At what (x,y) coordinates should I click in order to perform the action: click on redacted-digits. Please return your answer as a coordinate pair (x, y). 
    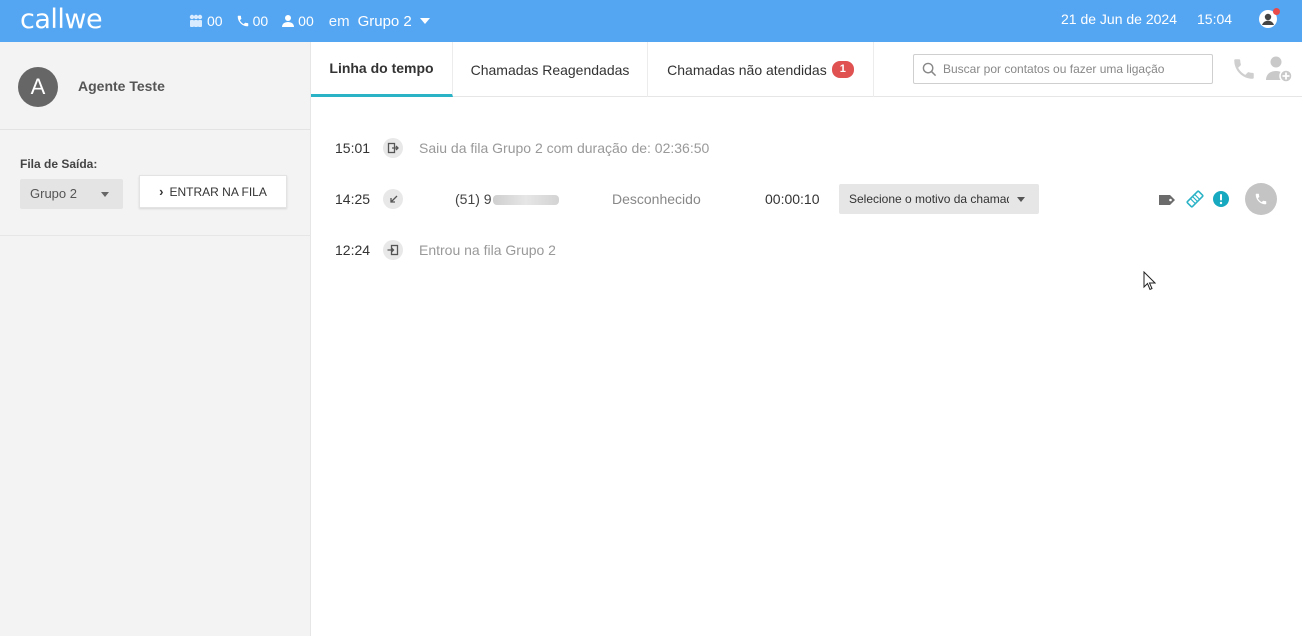
    Looking at the image, I should click on (525, 200).